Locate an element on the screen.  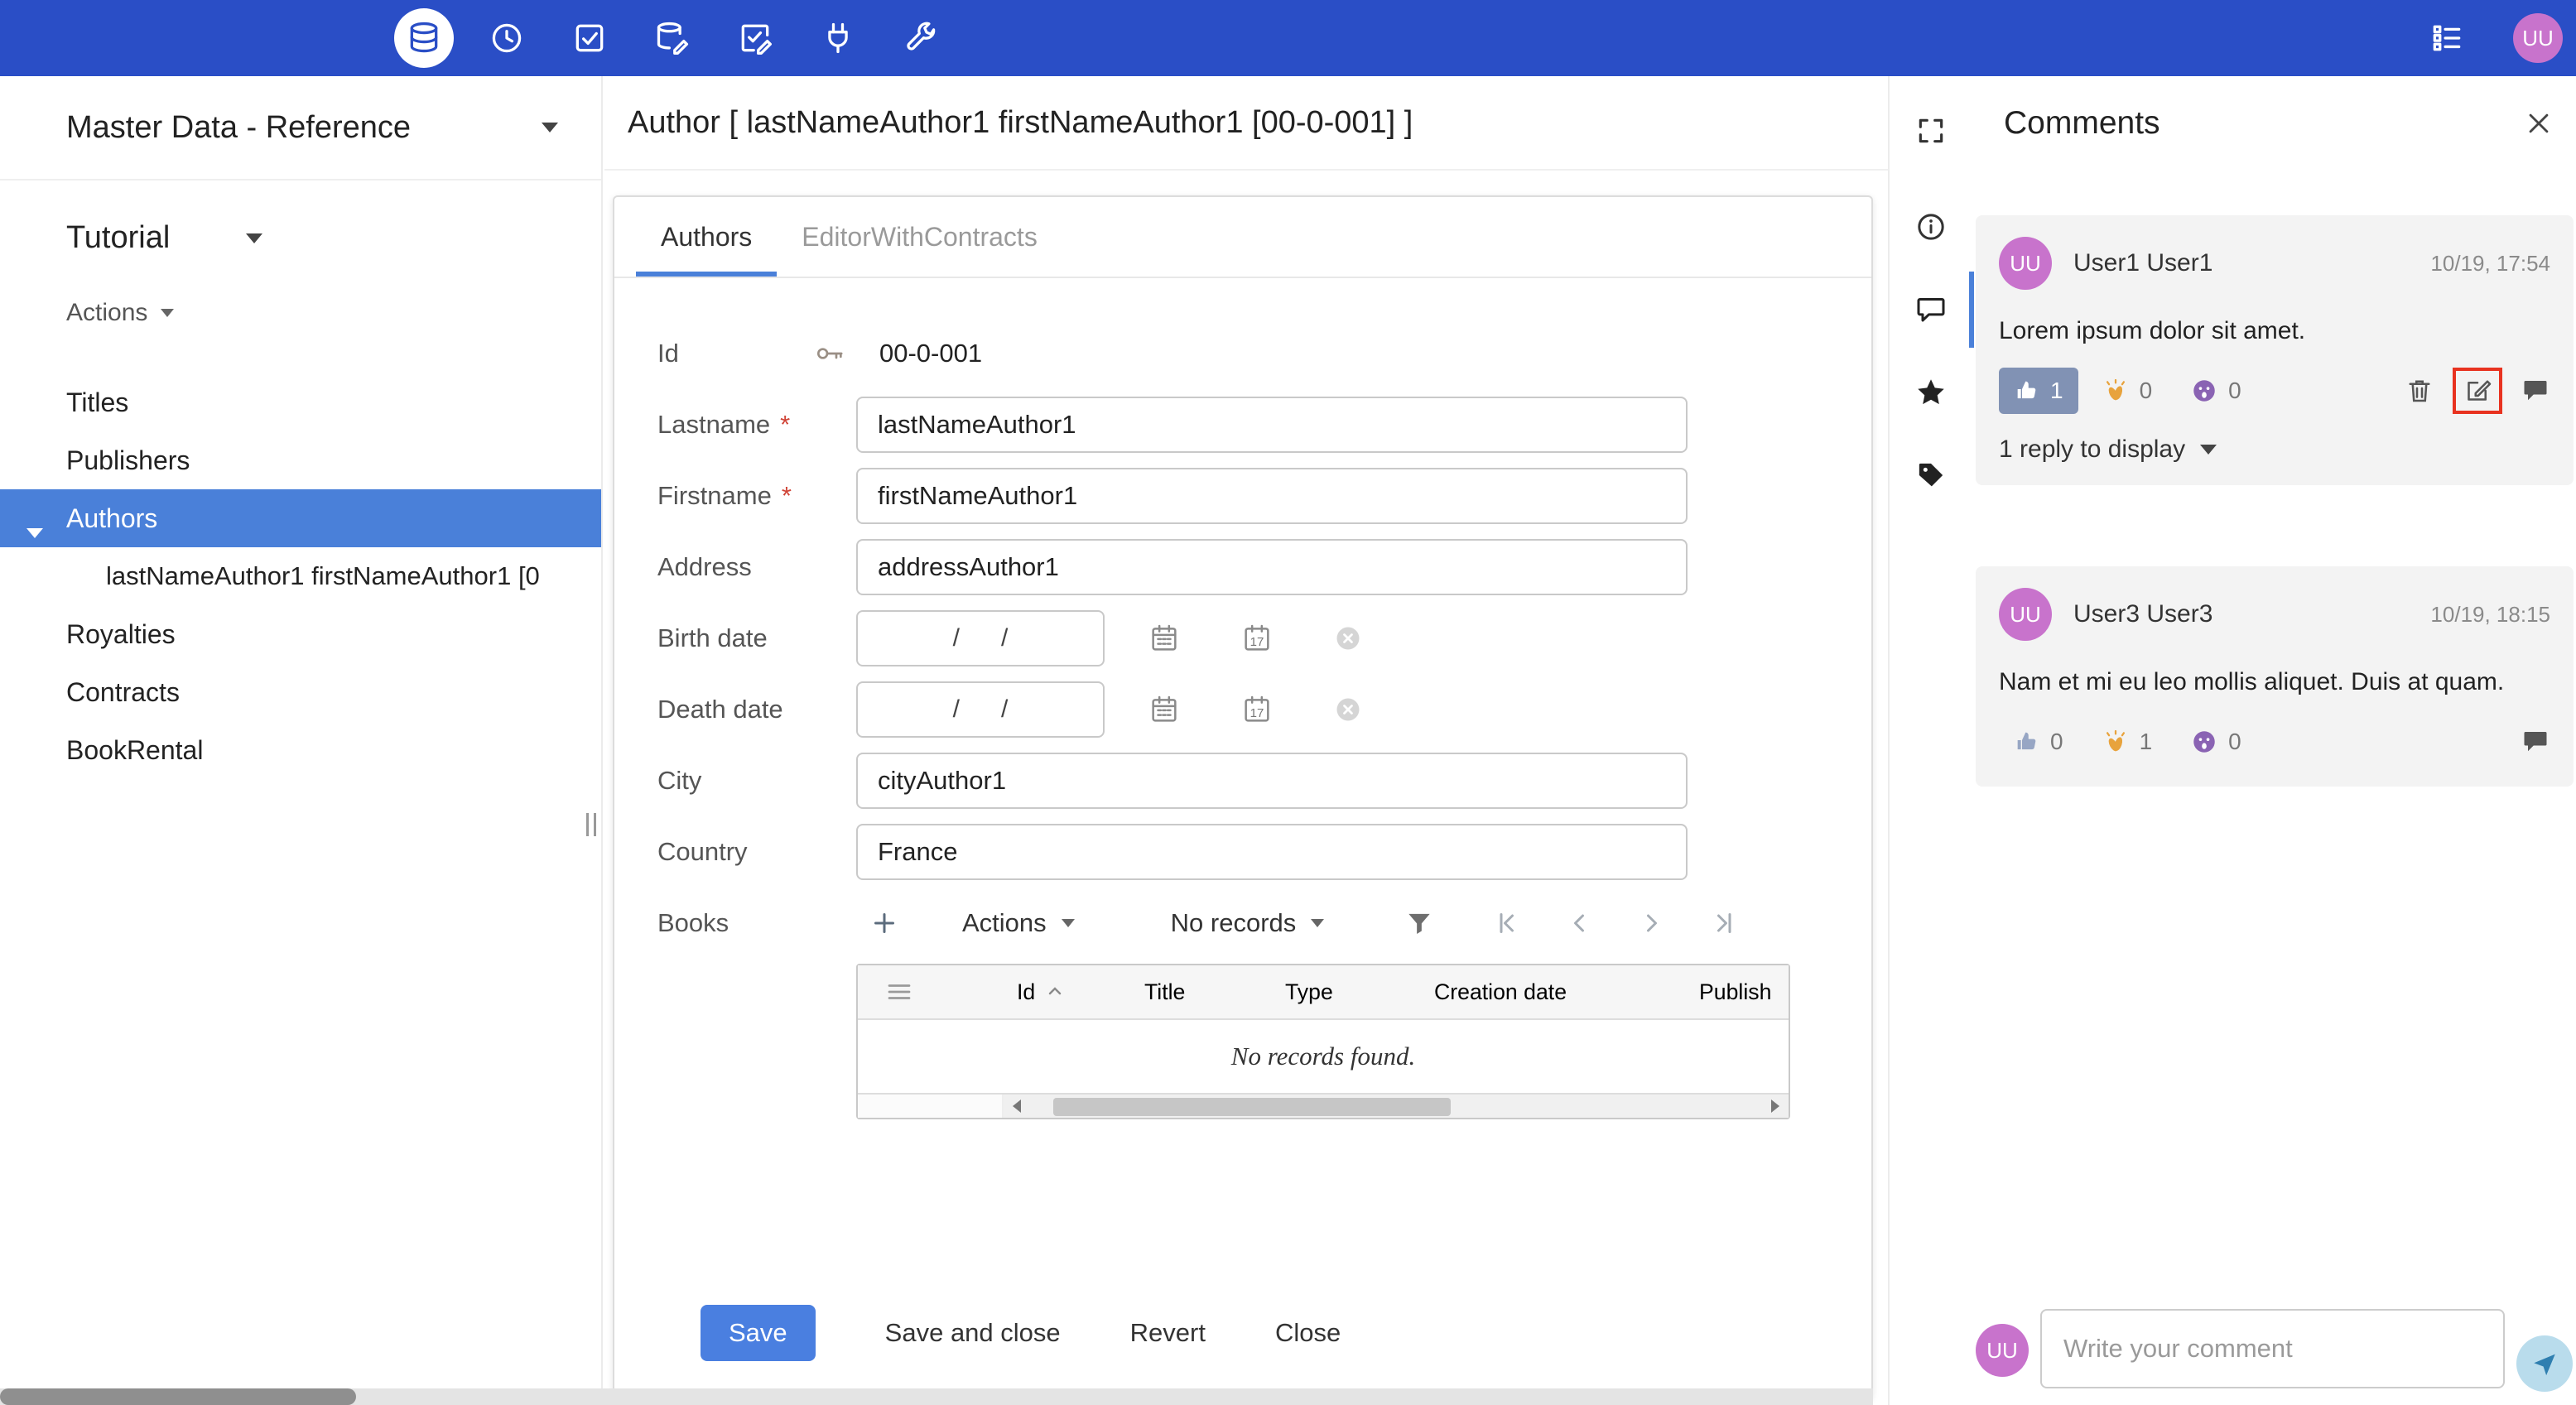
tasks-icon is located at coordinates (589, 38).